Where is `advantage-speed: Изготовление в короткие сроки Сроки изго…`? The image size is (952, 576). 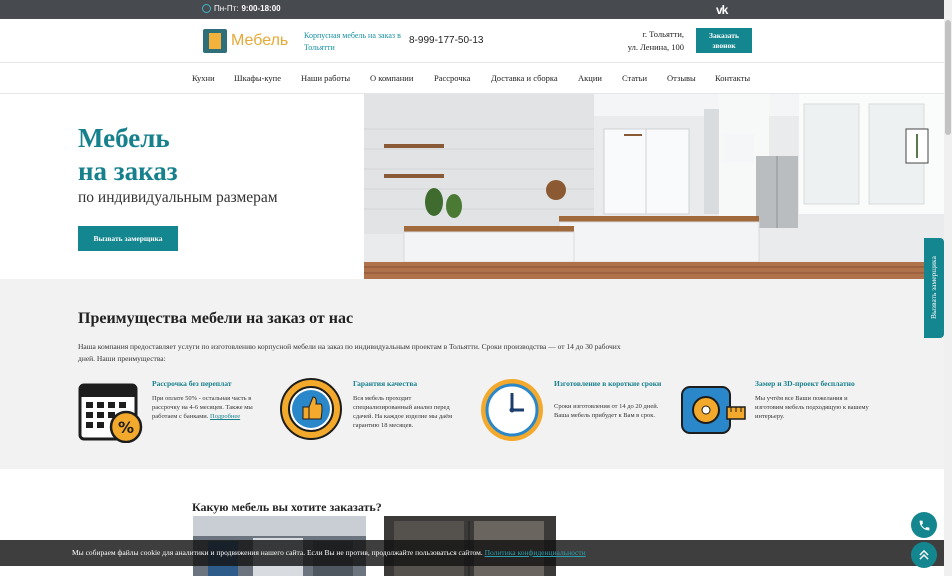
advantage-speed: Изготовление в короткие сроки Сроки изго… is located at coordinates (580, 412).